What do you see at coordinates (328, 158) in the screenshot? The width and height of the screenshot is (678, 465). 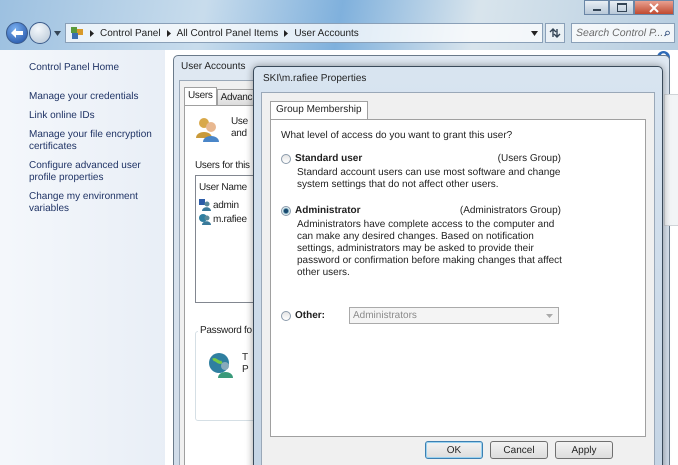 I see `option-label: Standard user` at bounding box center [328, 158].